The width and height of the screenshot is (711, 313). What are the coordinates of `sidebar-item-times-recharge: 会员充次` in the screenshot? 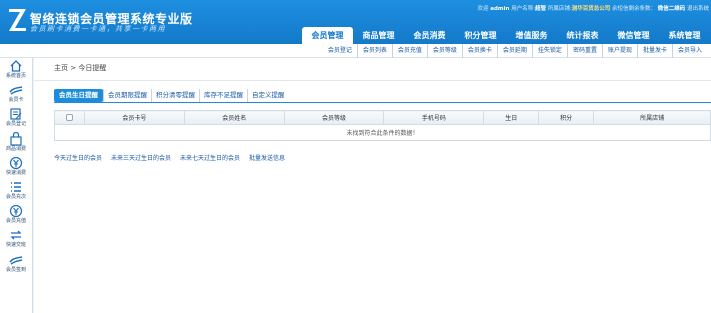 It's located at (16, 191).